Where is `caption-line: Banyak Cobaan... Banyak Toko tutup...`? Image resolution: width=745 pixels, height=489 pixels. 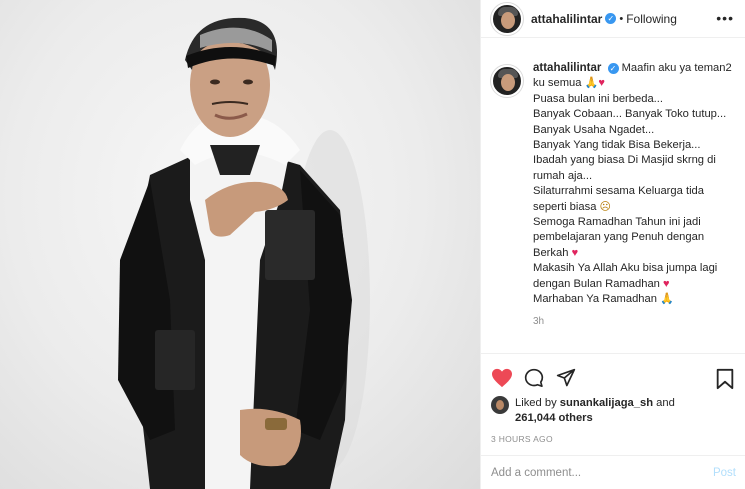
caption-line: Banyak Cobaan... Banyak Toko tutup... is located at coordinates (630, 114).